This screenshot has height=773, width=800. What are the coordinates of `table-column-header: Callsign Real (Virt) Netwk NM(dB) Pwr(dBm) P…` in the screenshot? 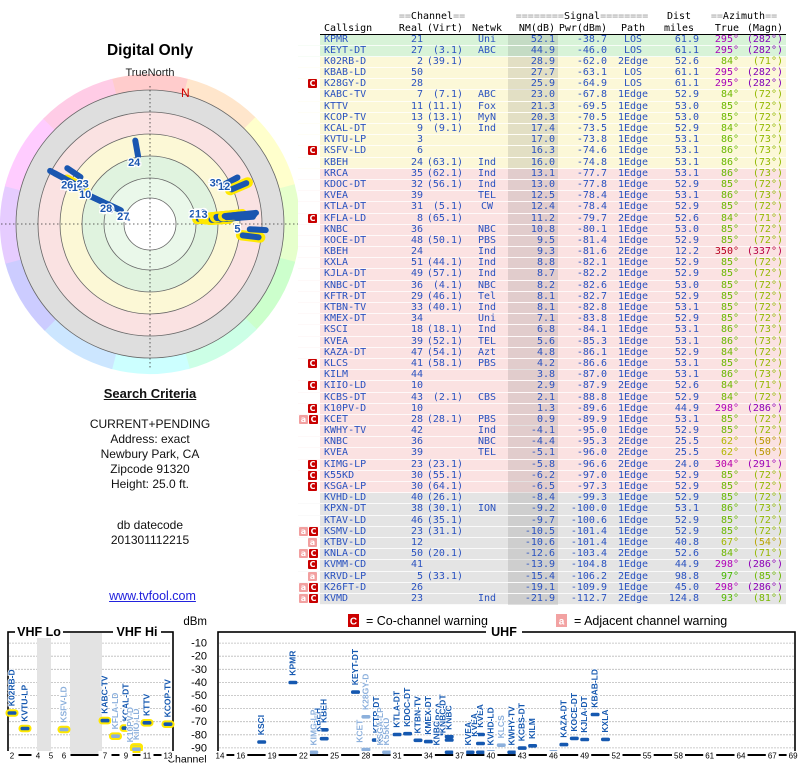 It's located at (542, 29).